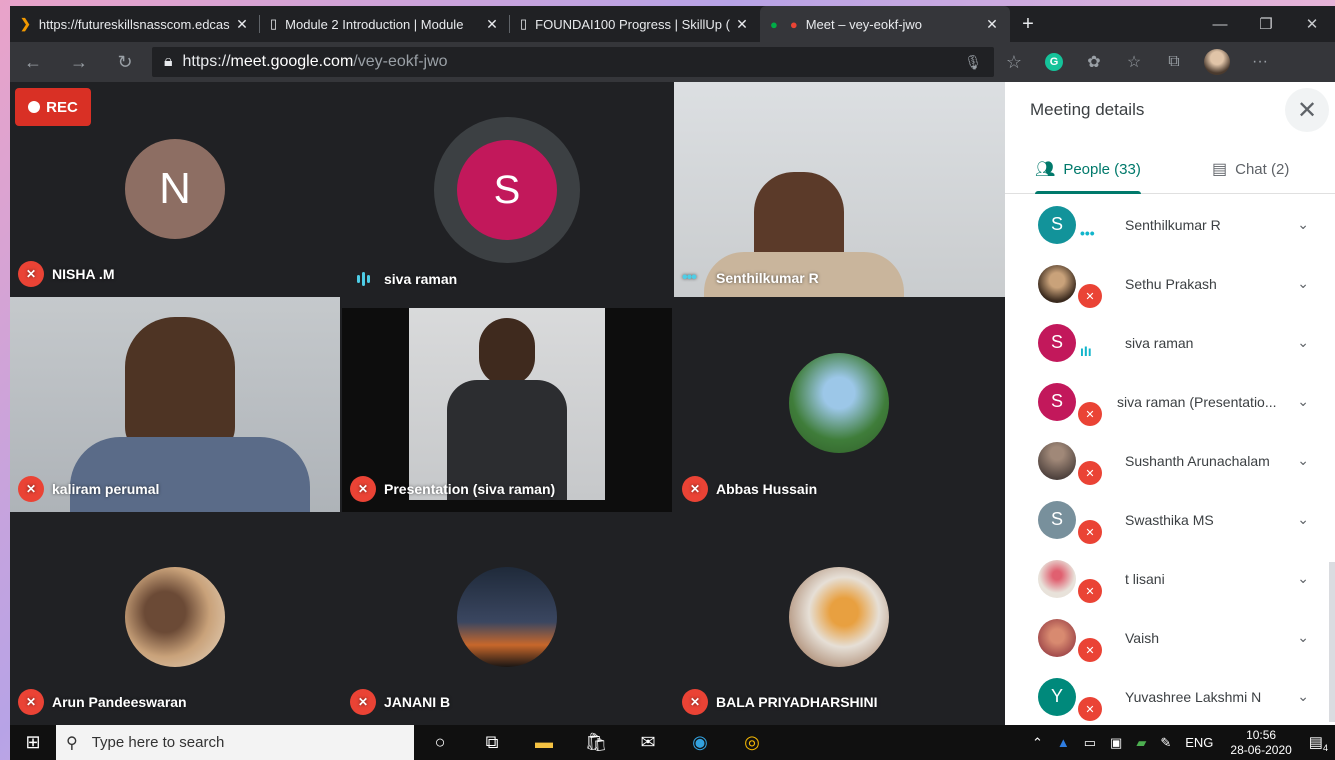  Describe the element at coordinates (421, 279) in the screenshot. I see `tile-name-label: siva raman` at that location.